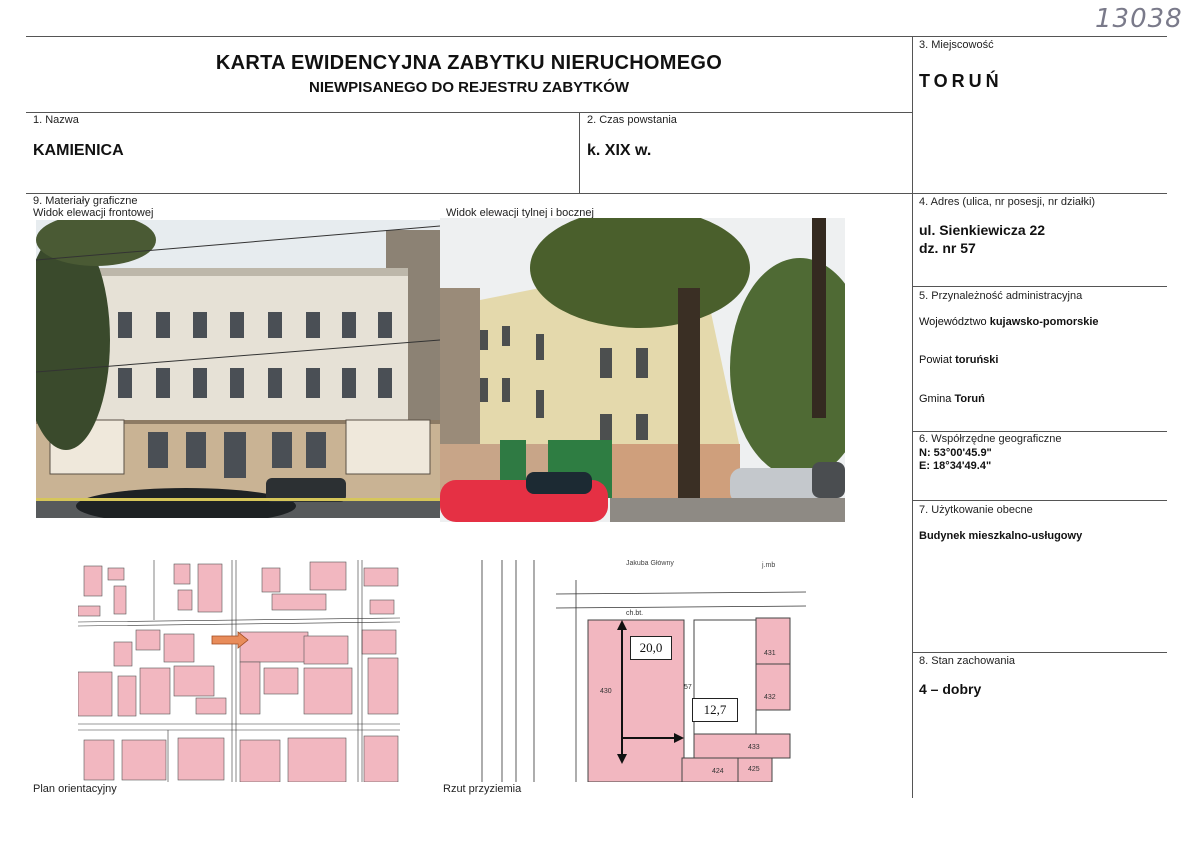 The image size is (1200, 845). I want to click on coords-n: N: 53°00'45.9", so click(955, 453).